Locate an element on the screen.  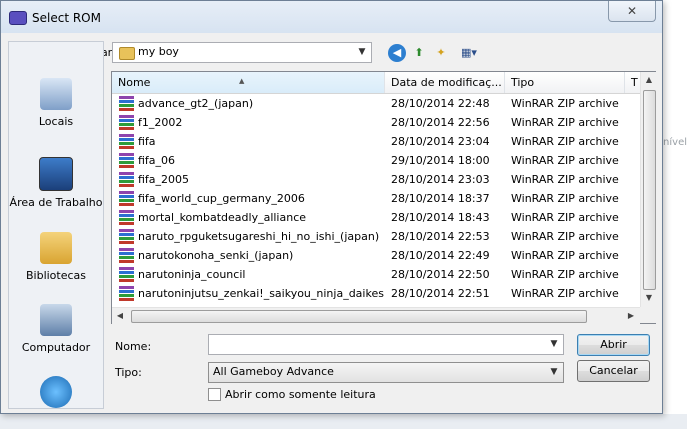
file-date: 28/10/2014 18:43 is located at coordinates (440, 217).